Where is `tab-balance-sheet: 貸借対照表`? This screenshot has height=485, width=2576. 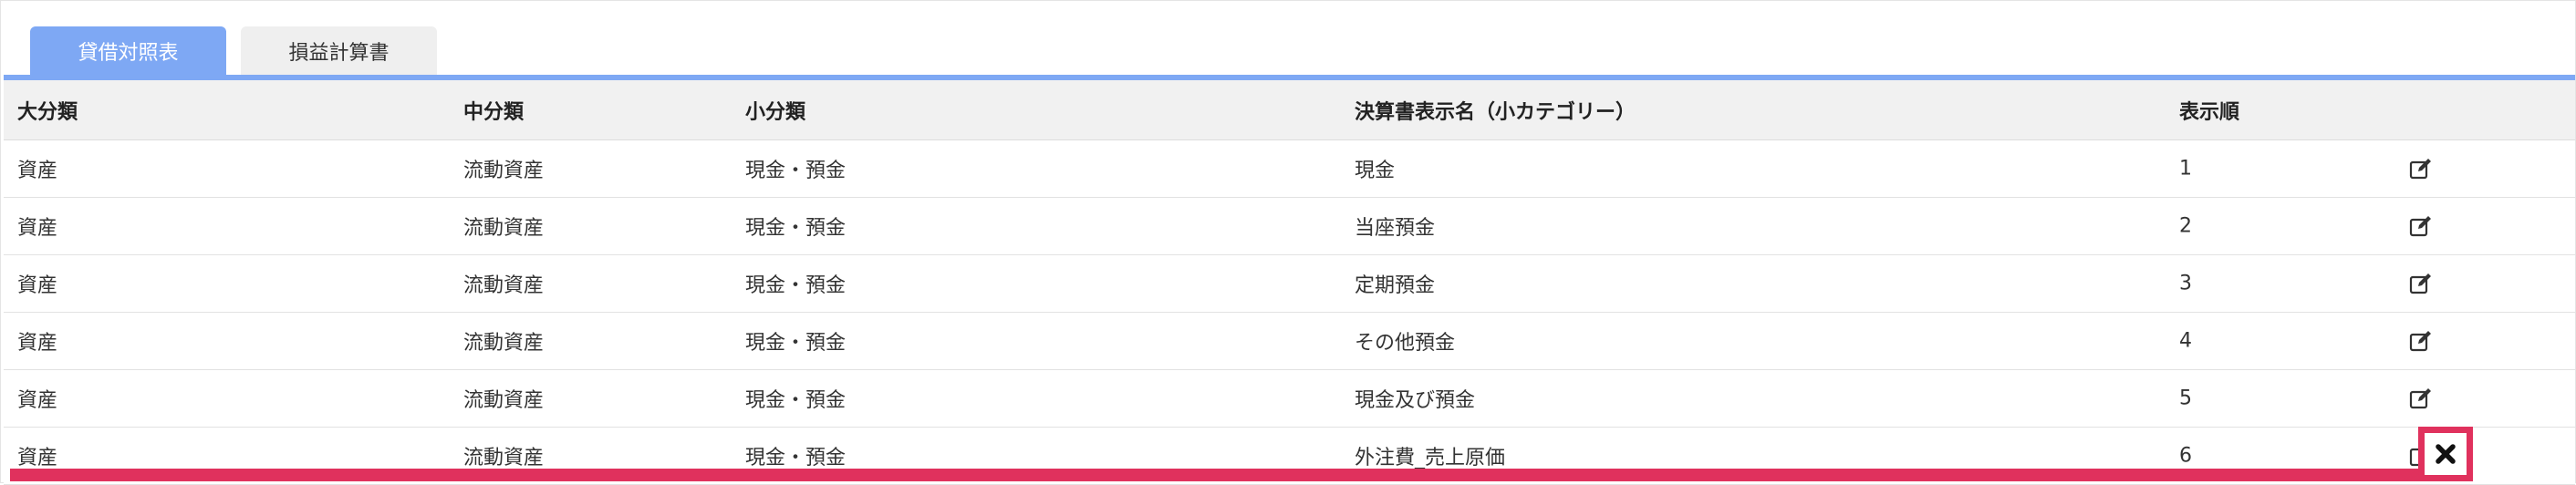
tab-balance-sheet: 貸借対照表 is located at coordinates (128, 50).